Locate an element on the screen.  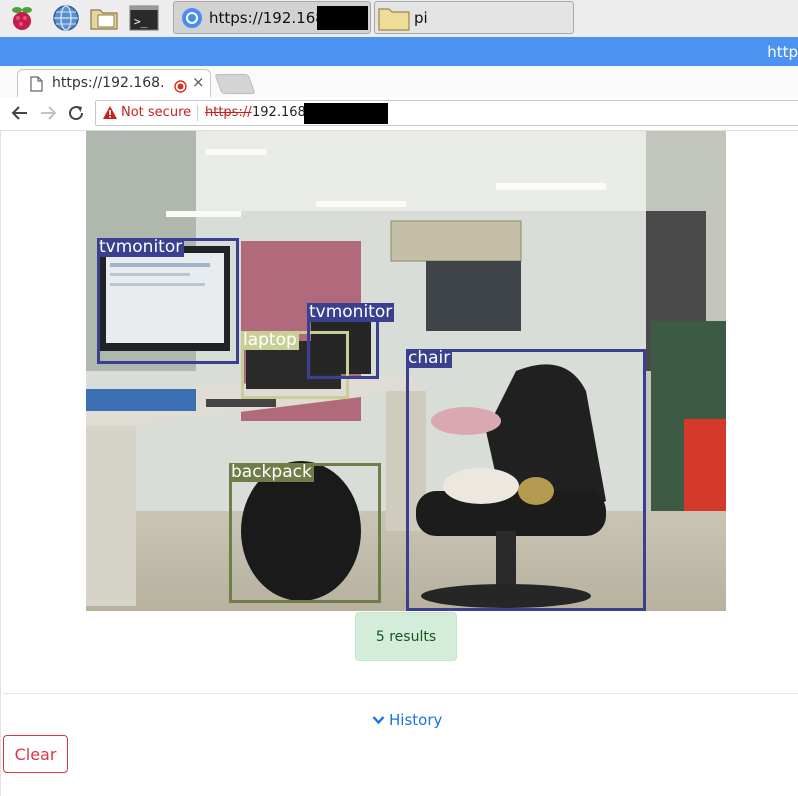
arrow-right-icon is located at coordinates (49, 113).